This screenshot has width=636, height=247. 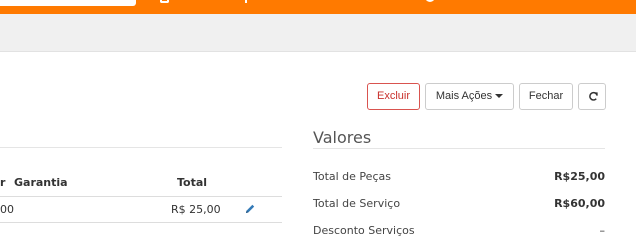 What do you see at coordinates (357, 203) in the screenshot?
I see `total-servico-label: Total de Serviço` at bounding box center [357, 203].